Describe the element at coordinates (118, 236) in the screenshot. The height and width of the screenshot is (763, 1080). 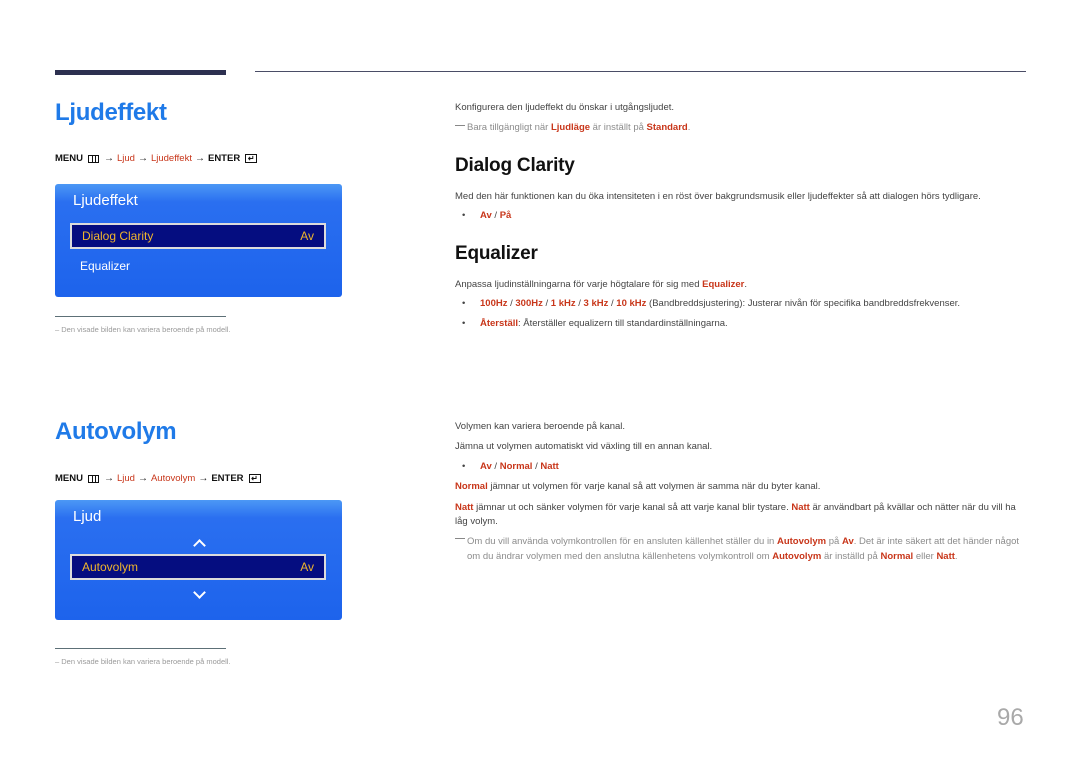
I see `tv-menu-item-label: Dialog Clarity` at that location.